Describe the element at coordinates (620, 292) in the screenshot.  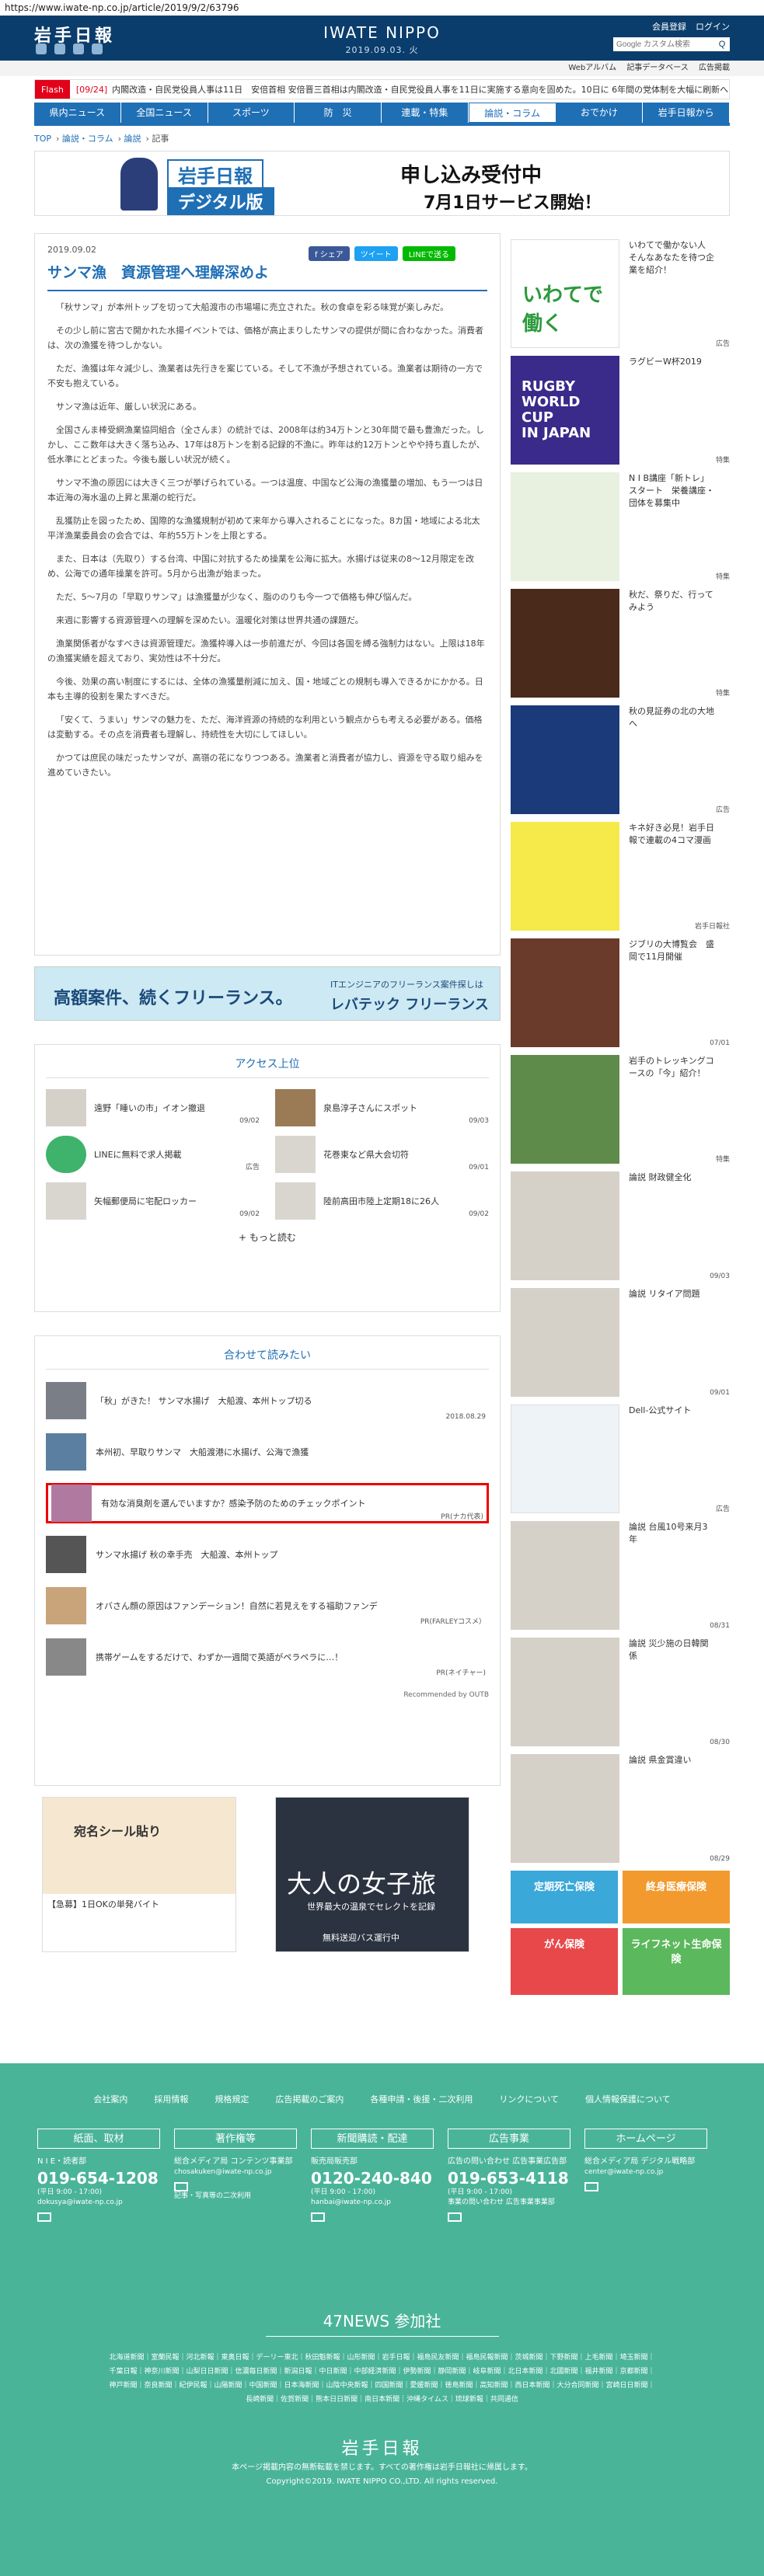
I see `side-item: いわてで働く いわてで働かない人 そんなあなたを待つ企業を紹介！ 広告` at that location.